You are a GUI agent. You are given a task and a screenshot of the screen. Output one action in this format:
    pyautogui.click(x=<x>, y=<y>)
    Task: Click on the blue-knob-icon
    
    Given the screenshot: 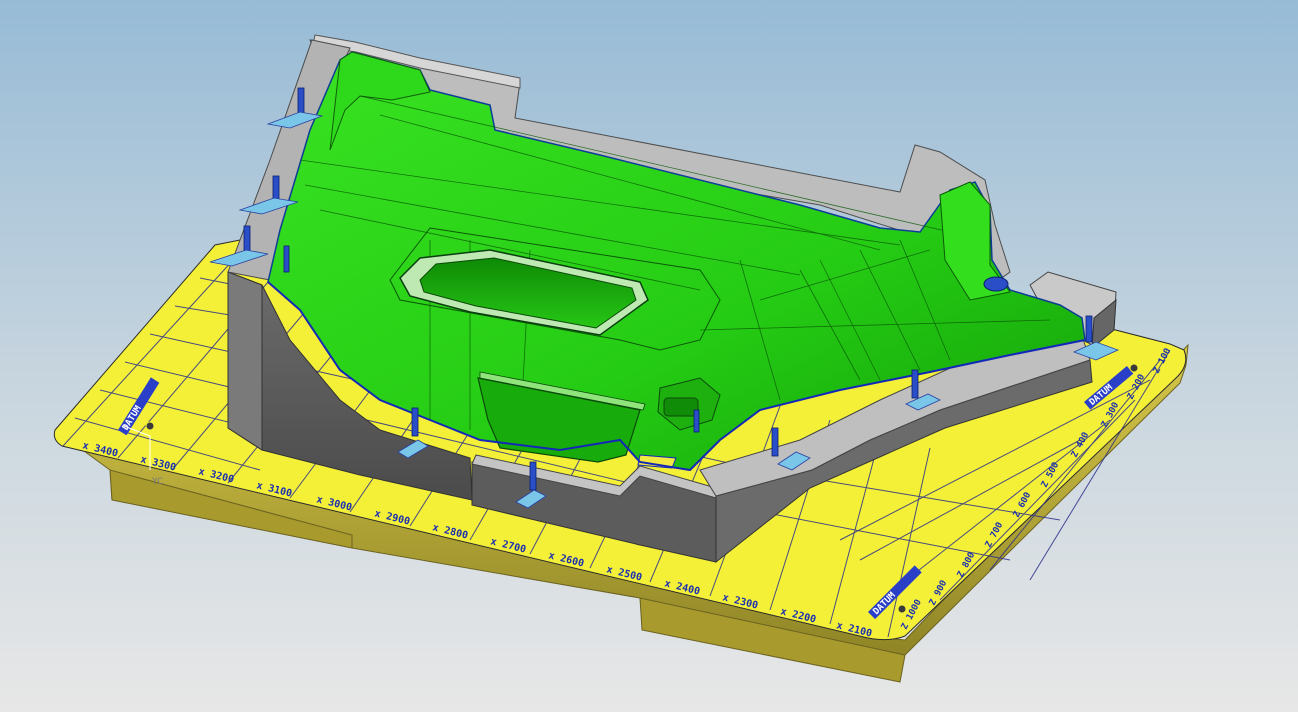 What is the action you would take?
    pyautogui.click(x=996, y=284)
    